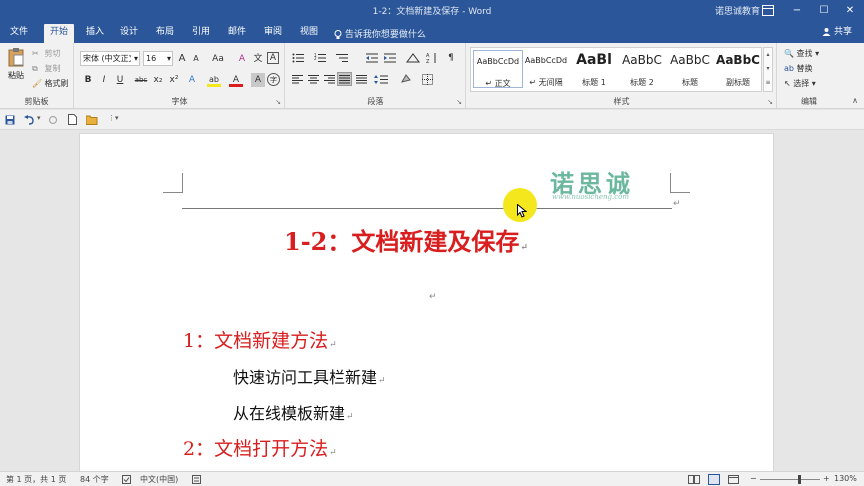  Describe the element at coordinates (242, 59) in the screenshot. I see `clear-formatting-button: A` at that location.